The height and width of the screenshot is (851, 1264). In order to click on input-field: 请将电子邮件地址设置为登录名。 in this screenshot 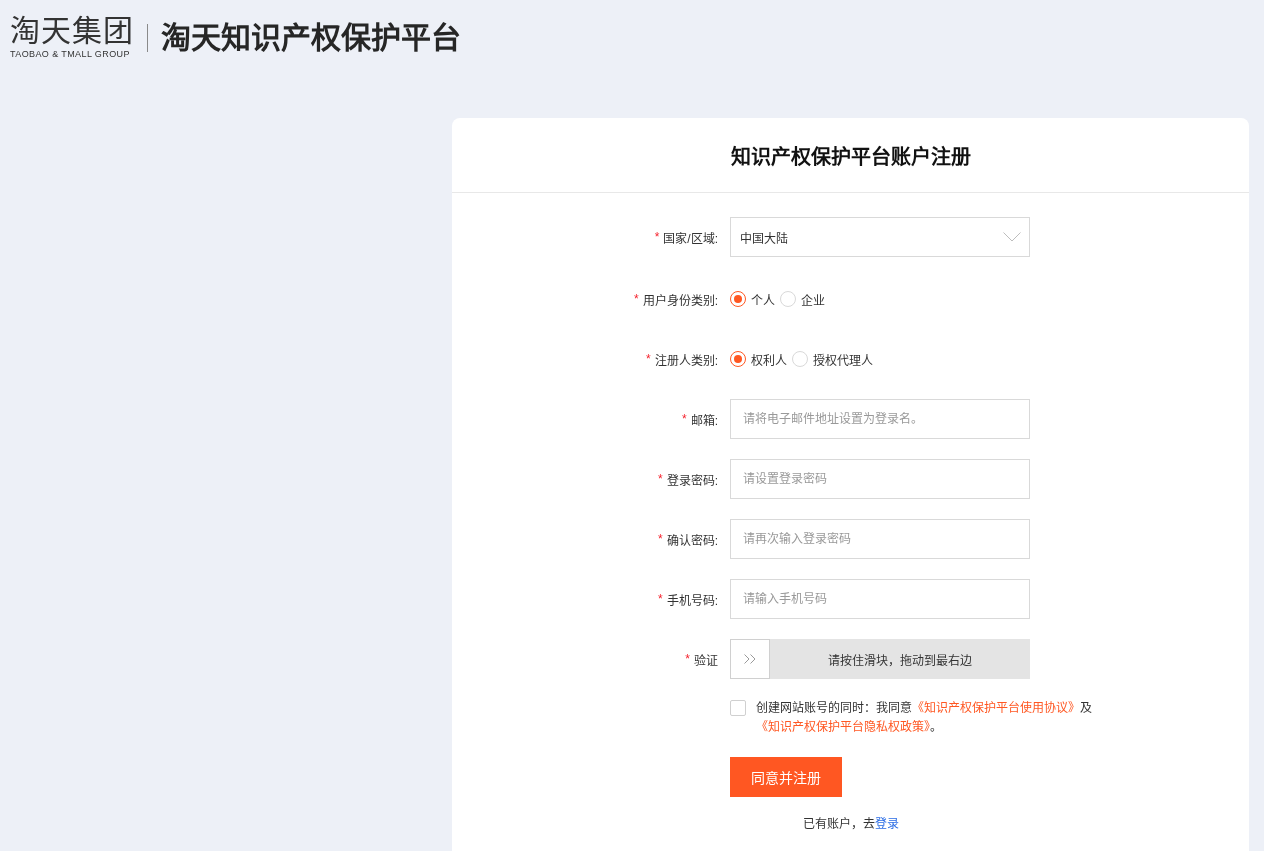, I will do `click(880, 419)`.